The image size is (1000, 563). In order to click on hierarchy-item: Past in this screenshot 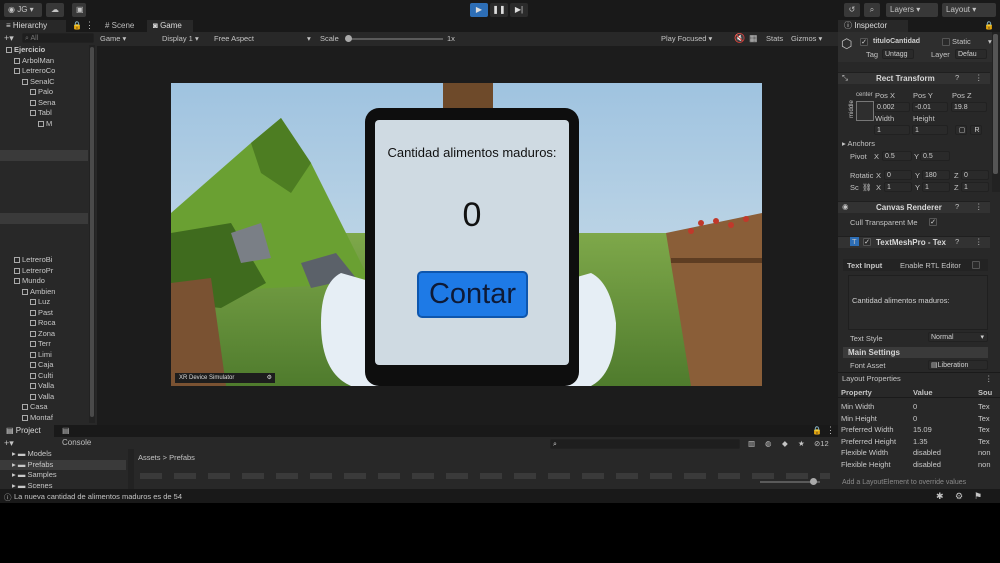, I will do `click(44, 313)`.